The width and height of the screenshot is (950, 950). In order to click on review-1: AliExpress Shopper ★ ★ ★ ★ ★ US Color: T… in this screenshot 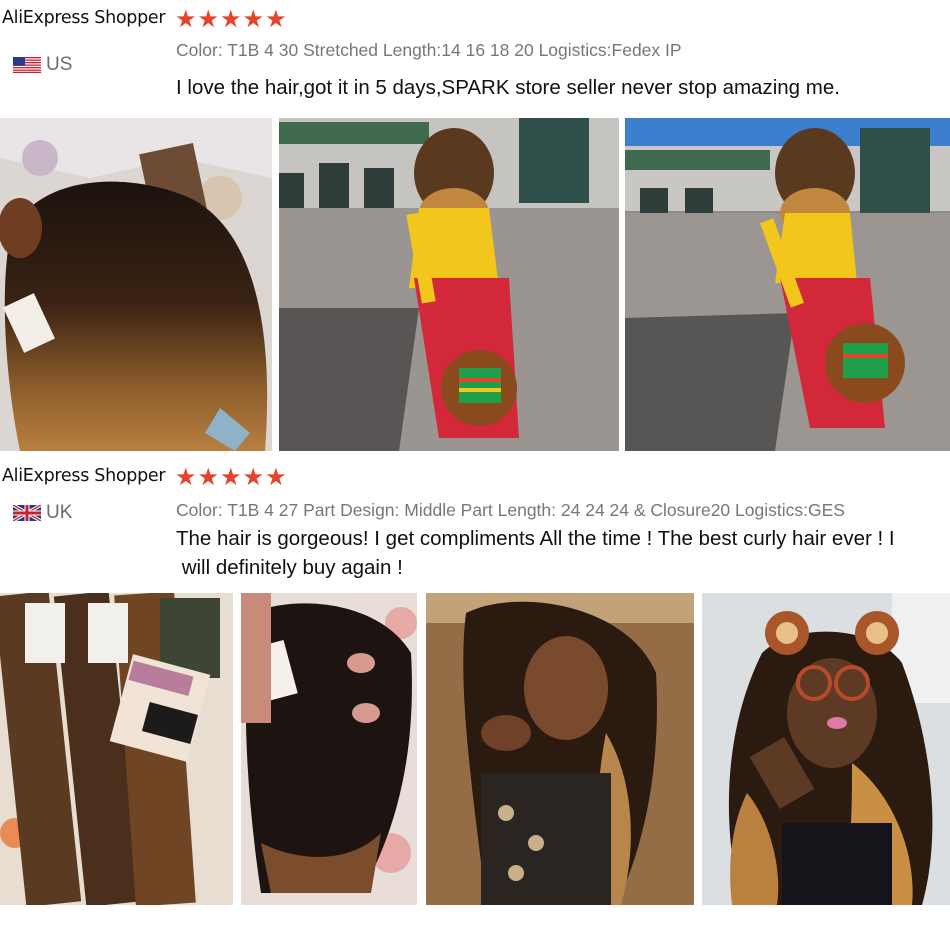, I will do `click(475, 57)`.